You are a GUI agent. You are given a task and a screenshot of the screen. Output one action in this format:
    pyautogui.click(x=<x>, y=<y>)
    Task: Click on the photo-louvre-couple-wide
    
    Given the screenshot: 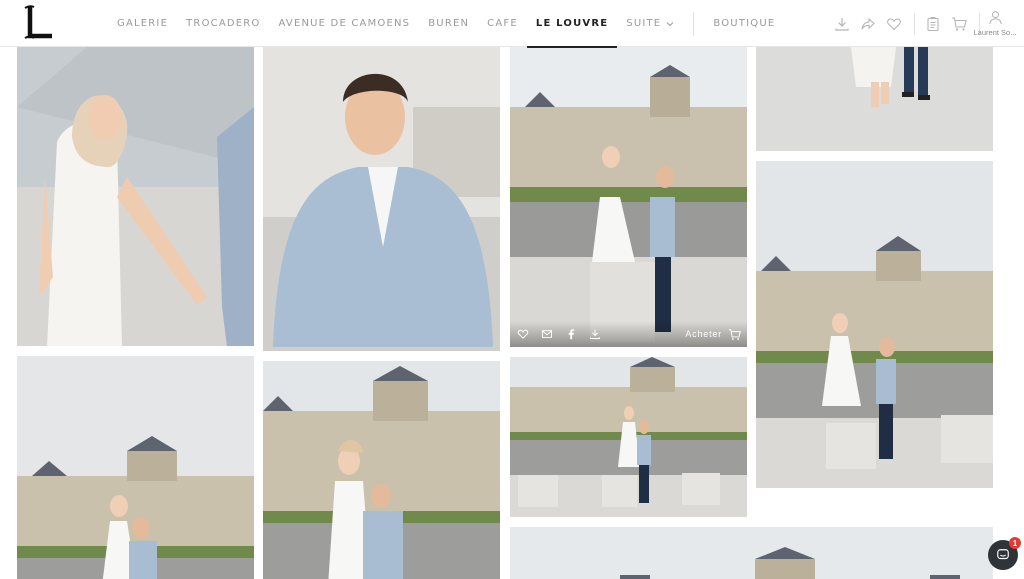 What is the action you would take?
    pyautogui.click(x=135, y=467)
    